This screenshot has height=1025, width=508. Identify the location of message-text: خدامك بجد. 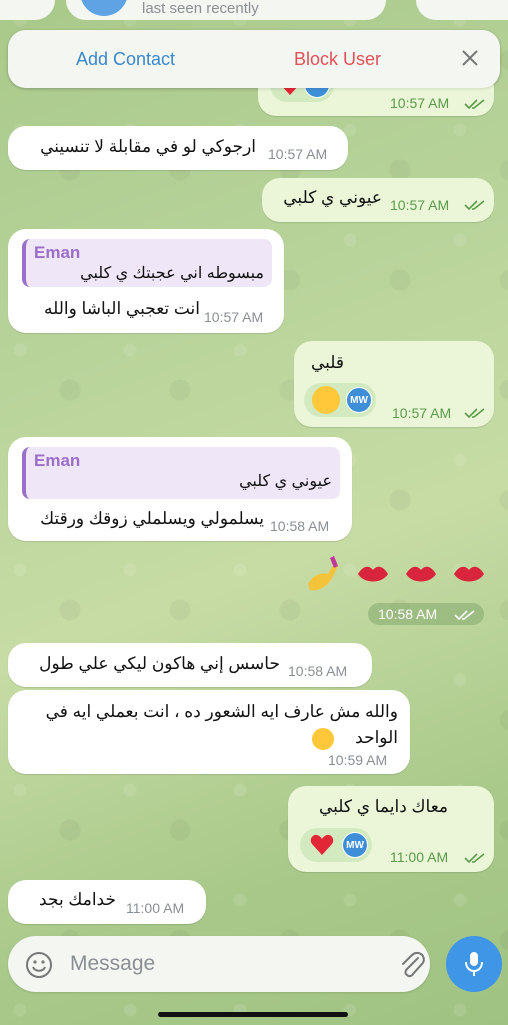
(77, 899).